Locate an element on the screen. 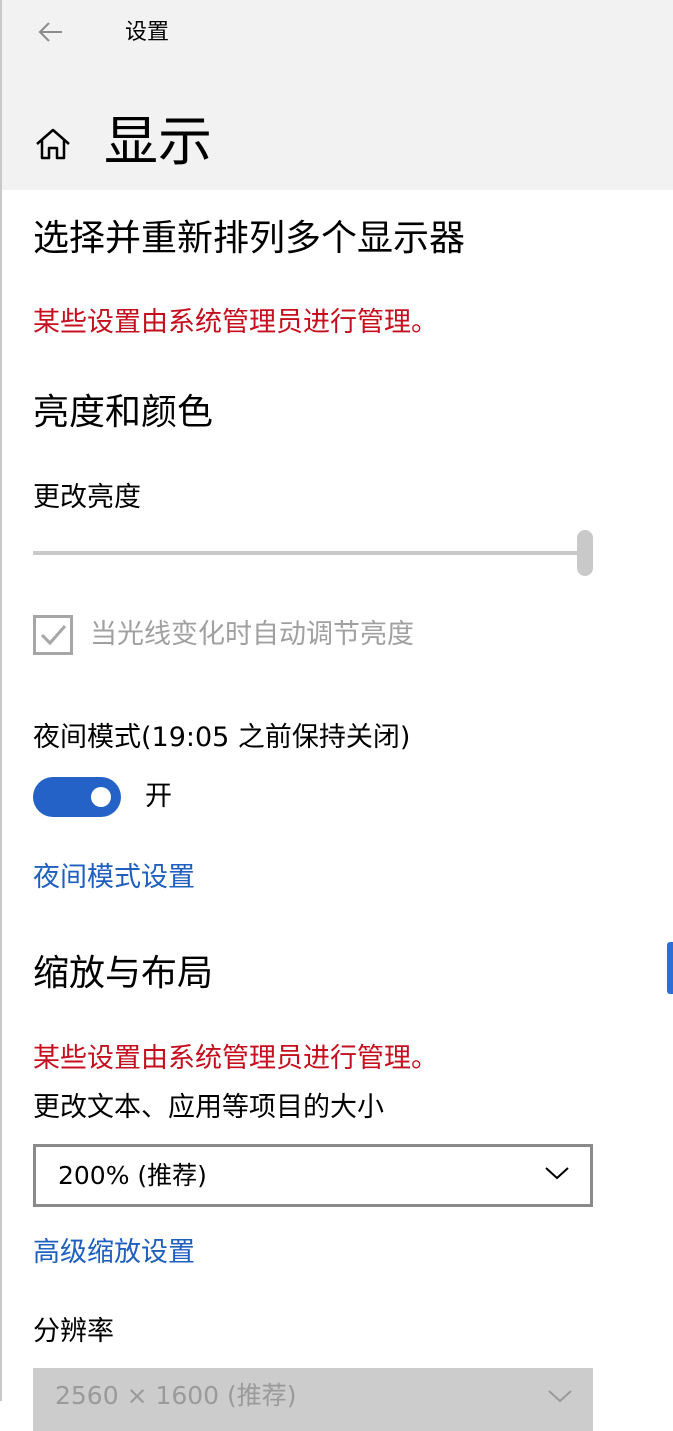 The width and height of the screenshot is (673, 1431). night-light-state: 开 is located at coordinates (158, 796).